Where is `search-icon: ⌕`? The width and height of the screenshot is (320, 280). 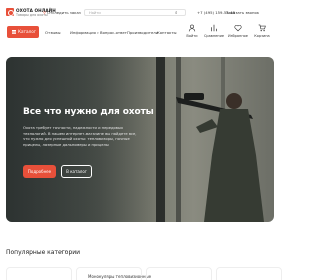
search-icon: ⌕ is located at coordinates (176, 13).